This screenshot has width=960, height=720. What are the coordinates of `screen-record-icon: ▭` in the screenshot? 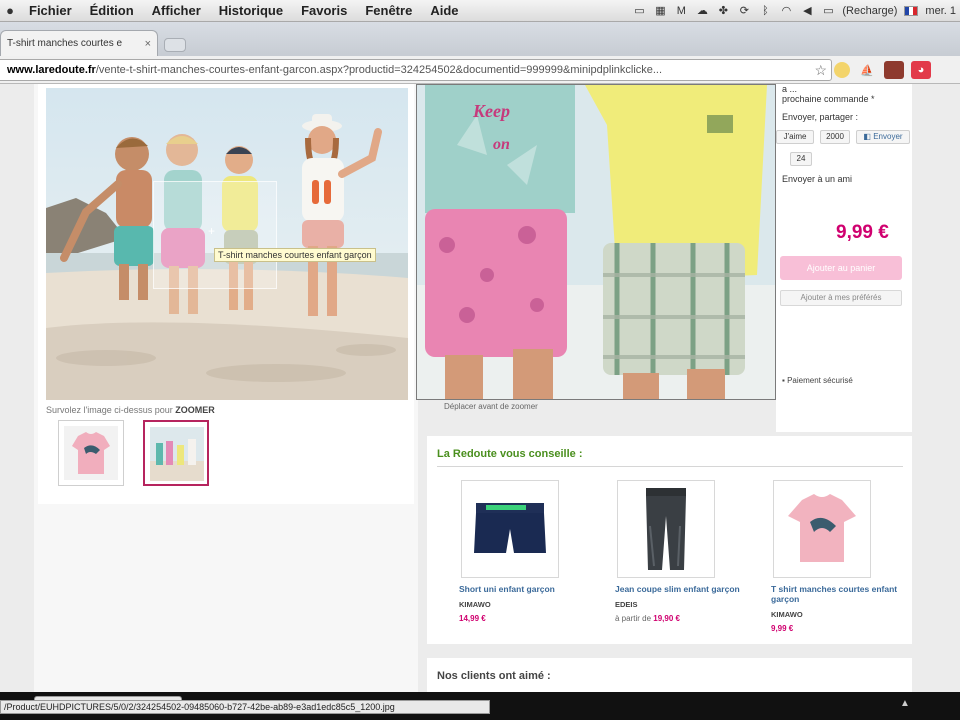 It's located at (639, 11).